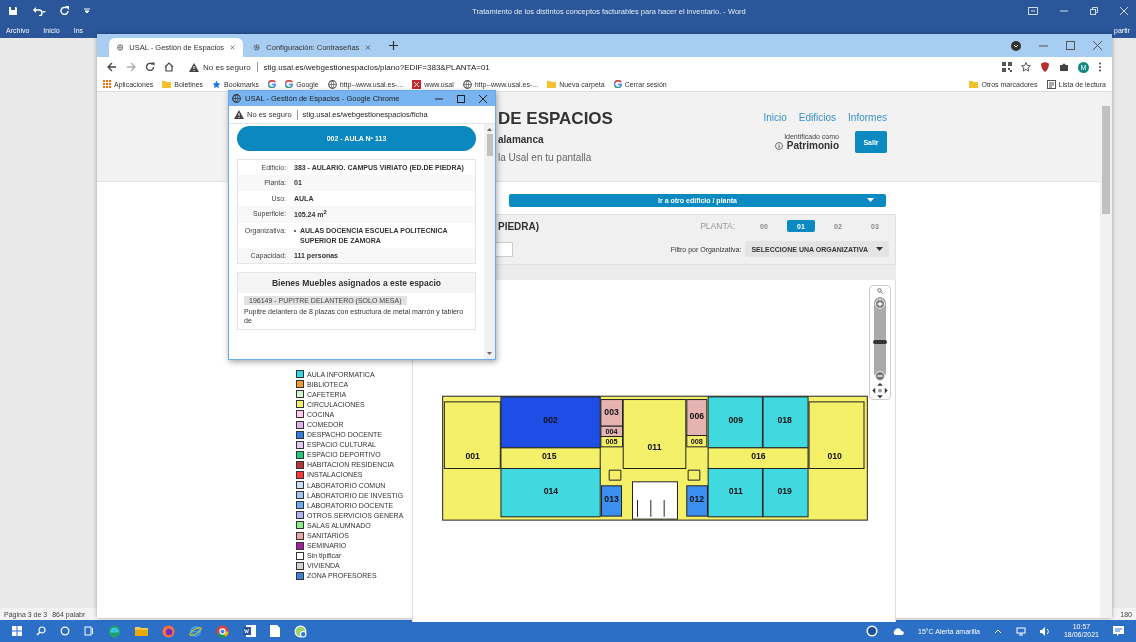  Describe the element at coordinates (1033, 11) in the screenshot. I see `ribbon-display-icon` at that location.